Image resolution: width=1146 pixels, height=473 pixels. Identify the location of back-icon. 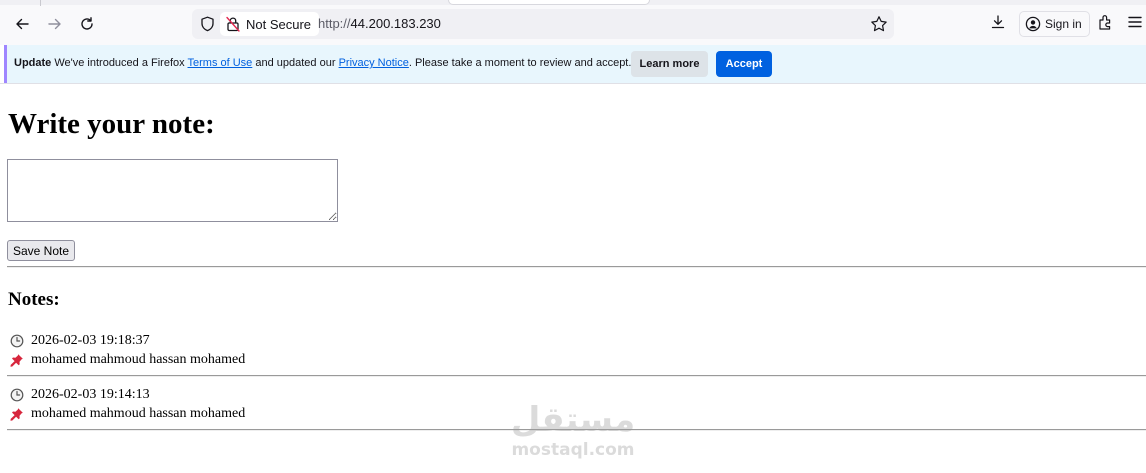
(22, 24).